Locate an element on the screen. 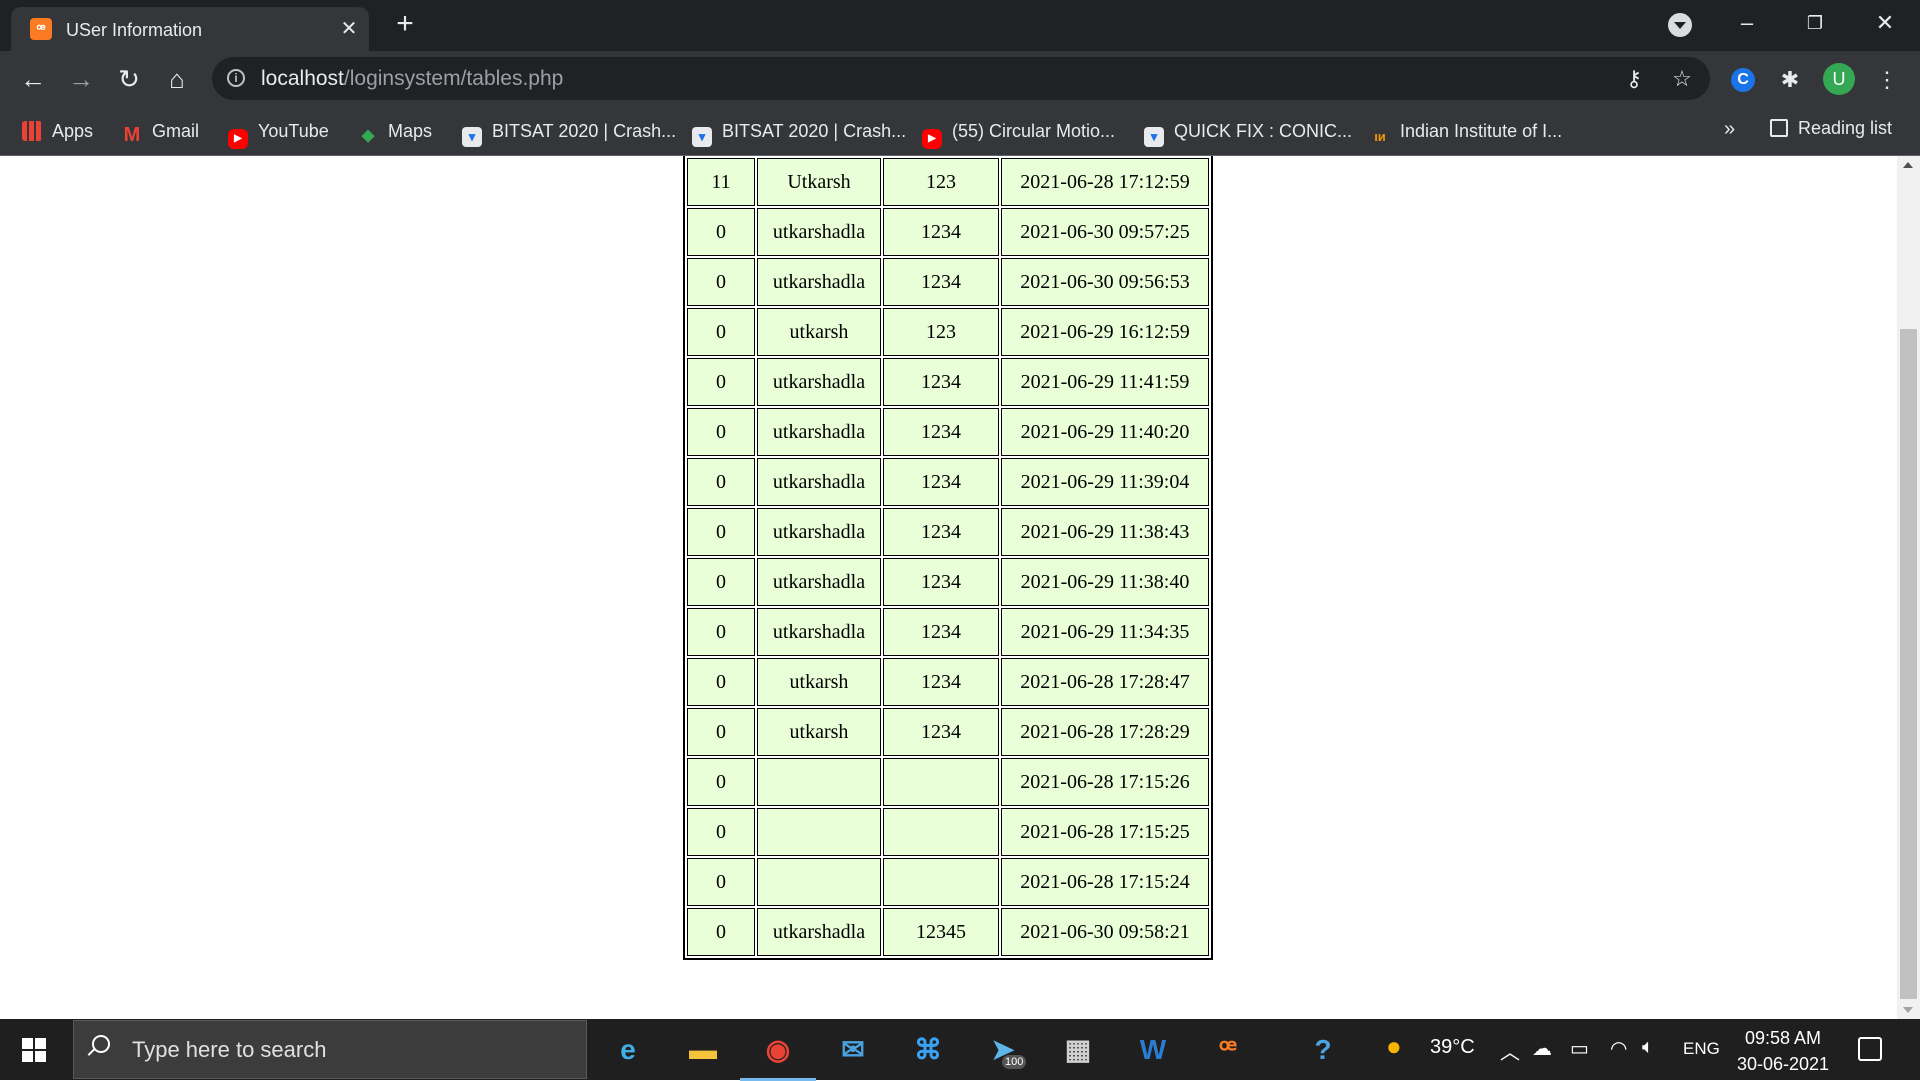  notifications-icon is located at coordinates (1870, 1049).